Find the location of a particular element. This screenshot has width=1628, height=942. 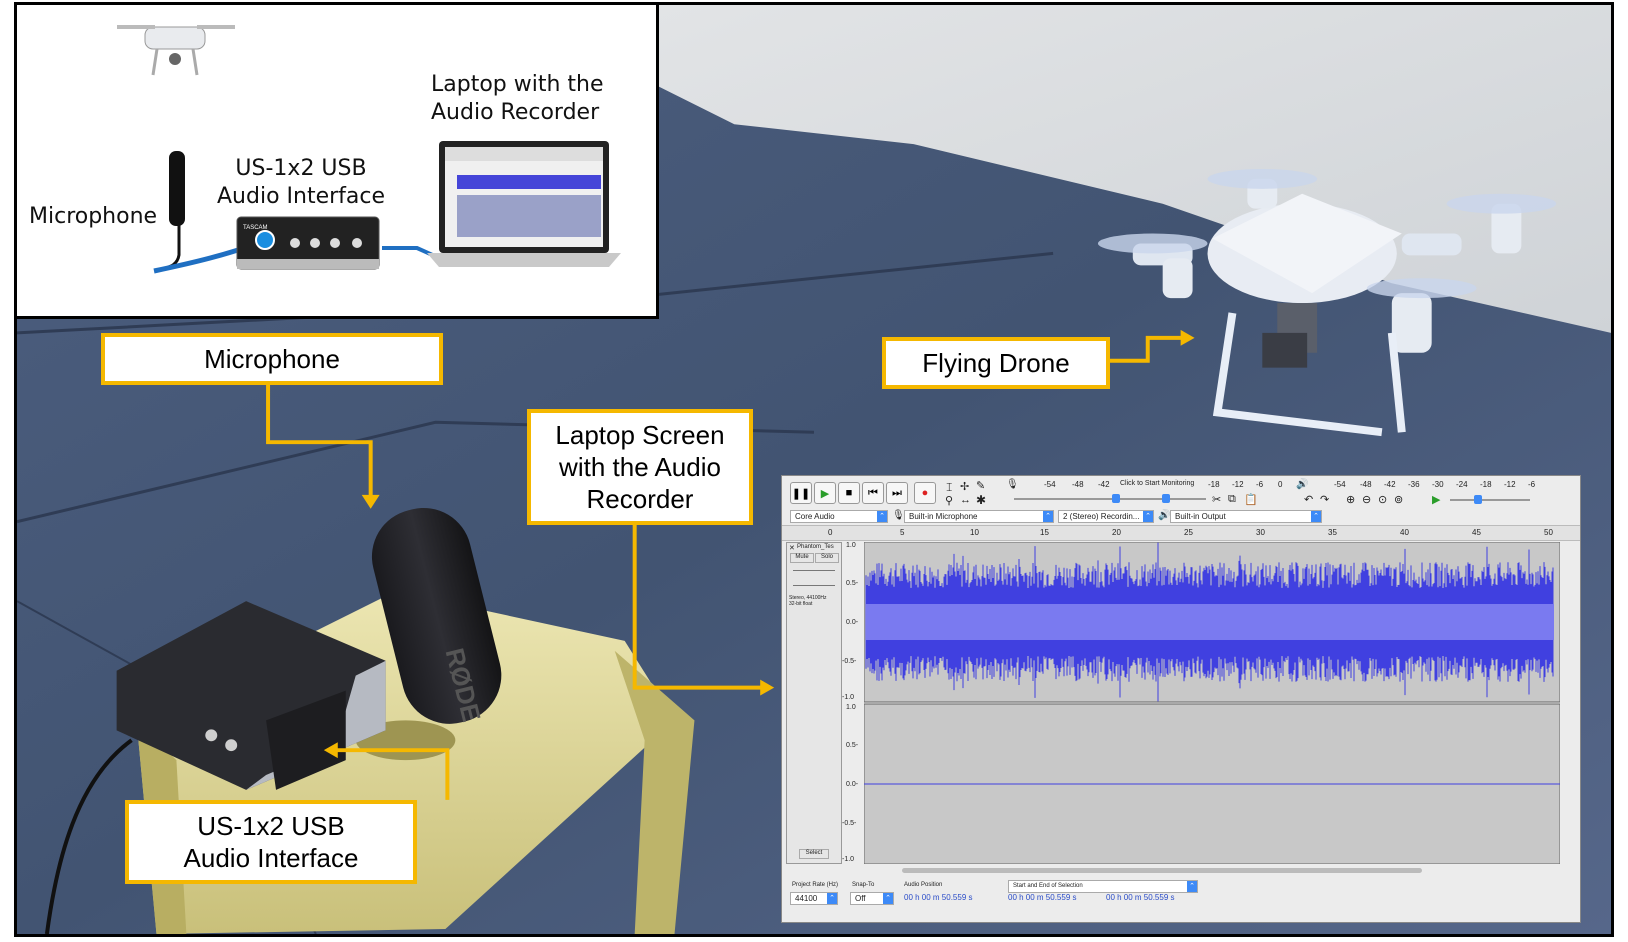

output-device-select: Built-in Output ⌃ is located at coordinates (1246, 516).